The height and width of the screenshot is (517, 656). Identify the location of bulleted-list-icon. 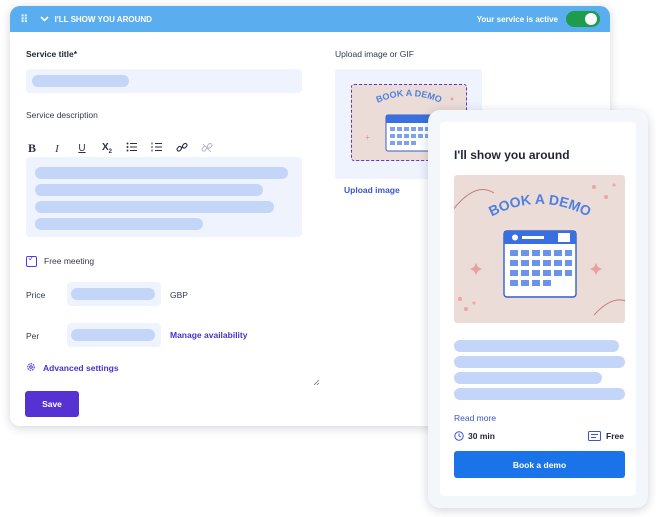
(132, 148).